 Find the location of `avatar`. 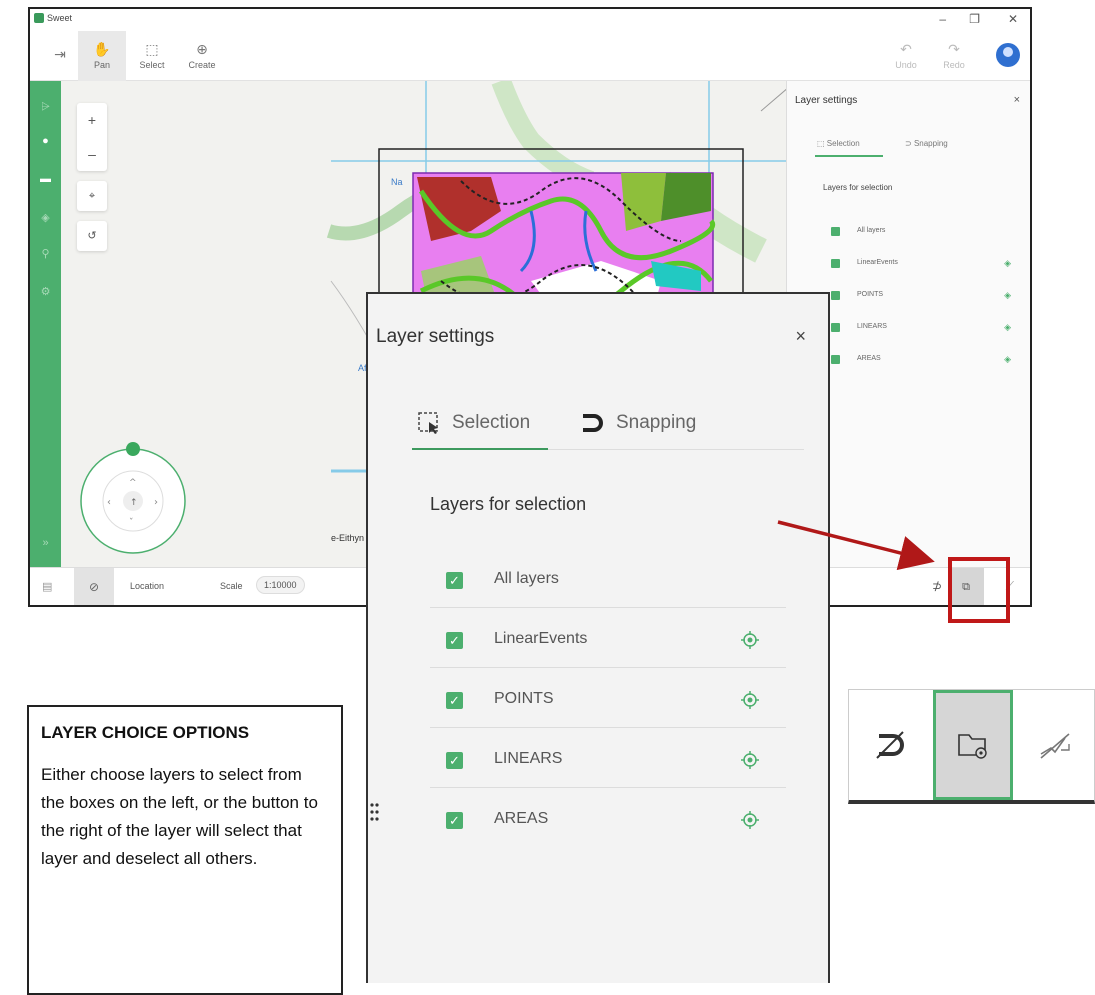

avatar is located at coordinates (1008, 55).